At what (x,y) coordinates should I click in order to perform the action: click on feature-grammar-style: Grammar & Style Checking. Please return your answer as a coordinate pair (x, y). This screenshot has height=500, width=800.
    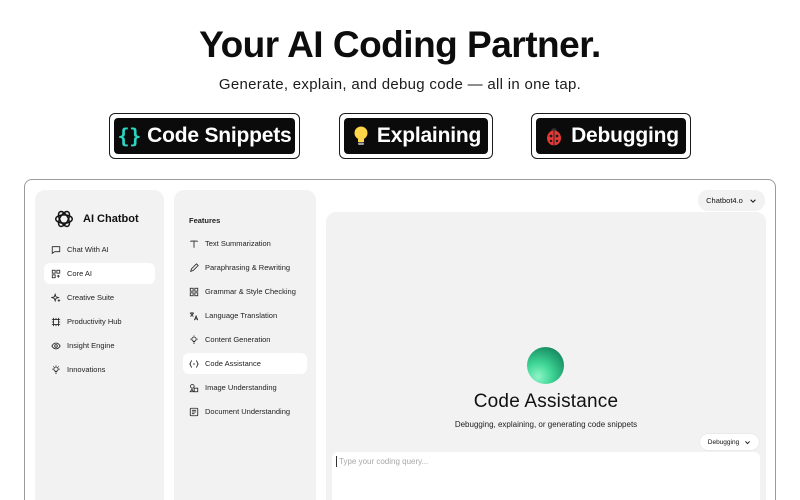
    Looking at the image, I should click on (245, 291).